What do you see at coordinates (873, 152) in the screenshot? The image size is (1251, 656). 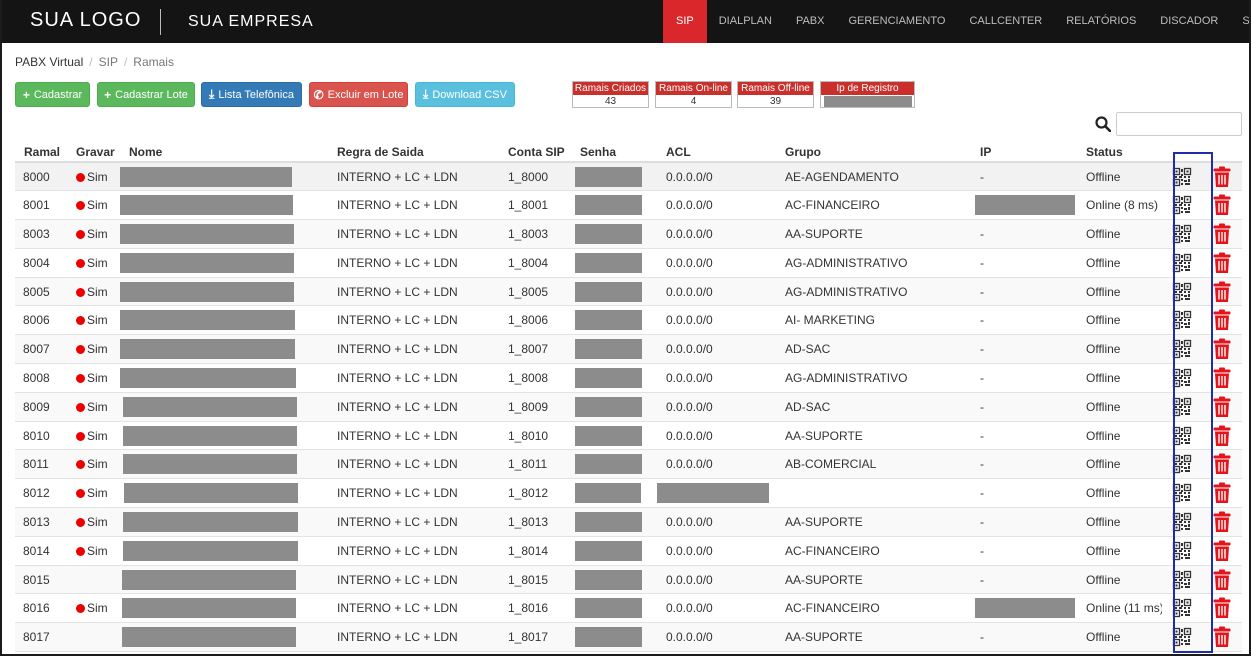 I see `col-grupo: Grupo` at bounding box center [873, 152].